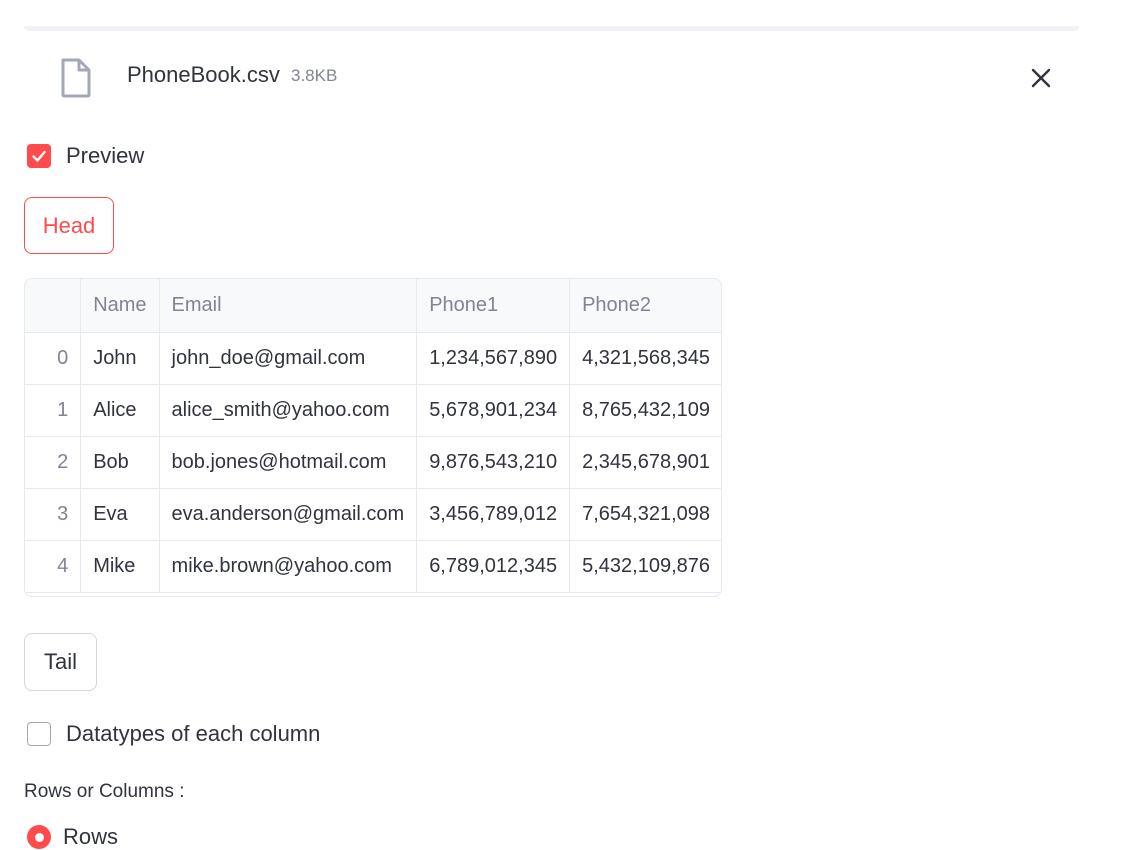 The image size is (1128, 850). I want to click on cell-phone1: 3,456,789,012, so click(493, 514).